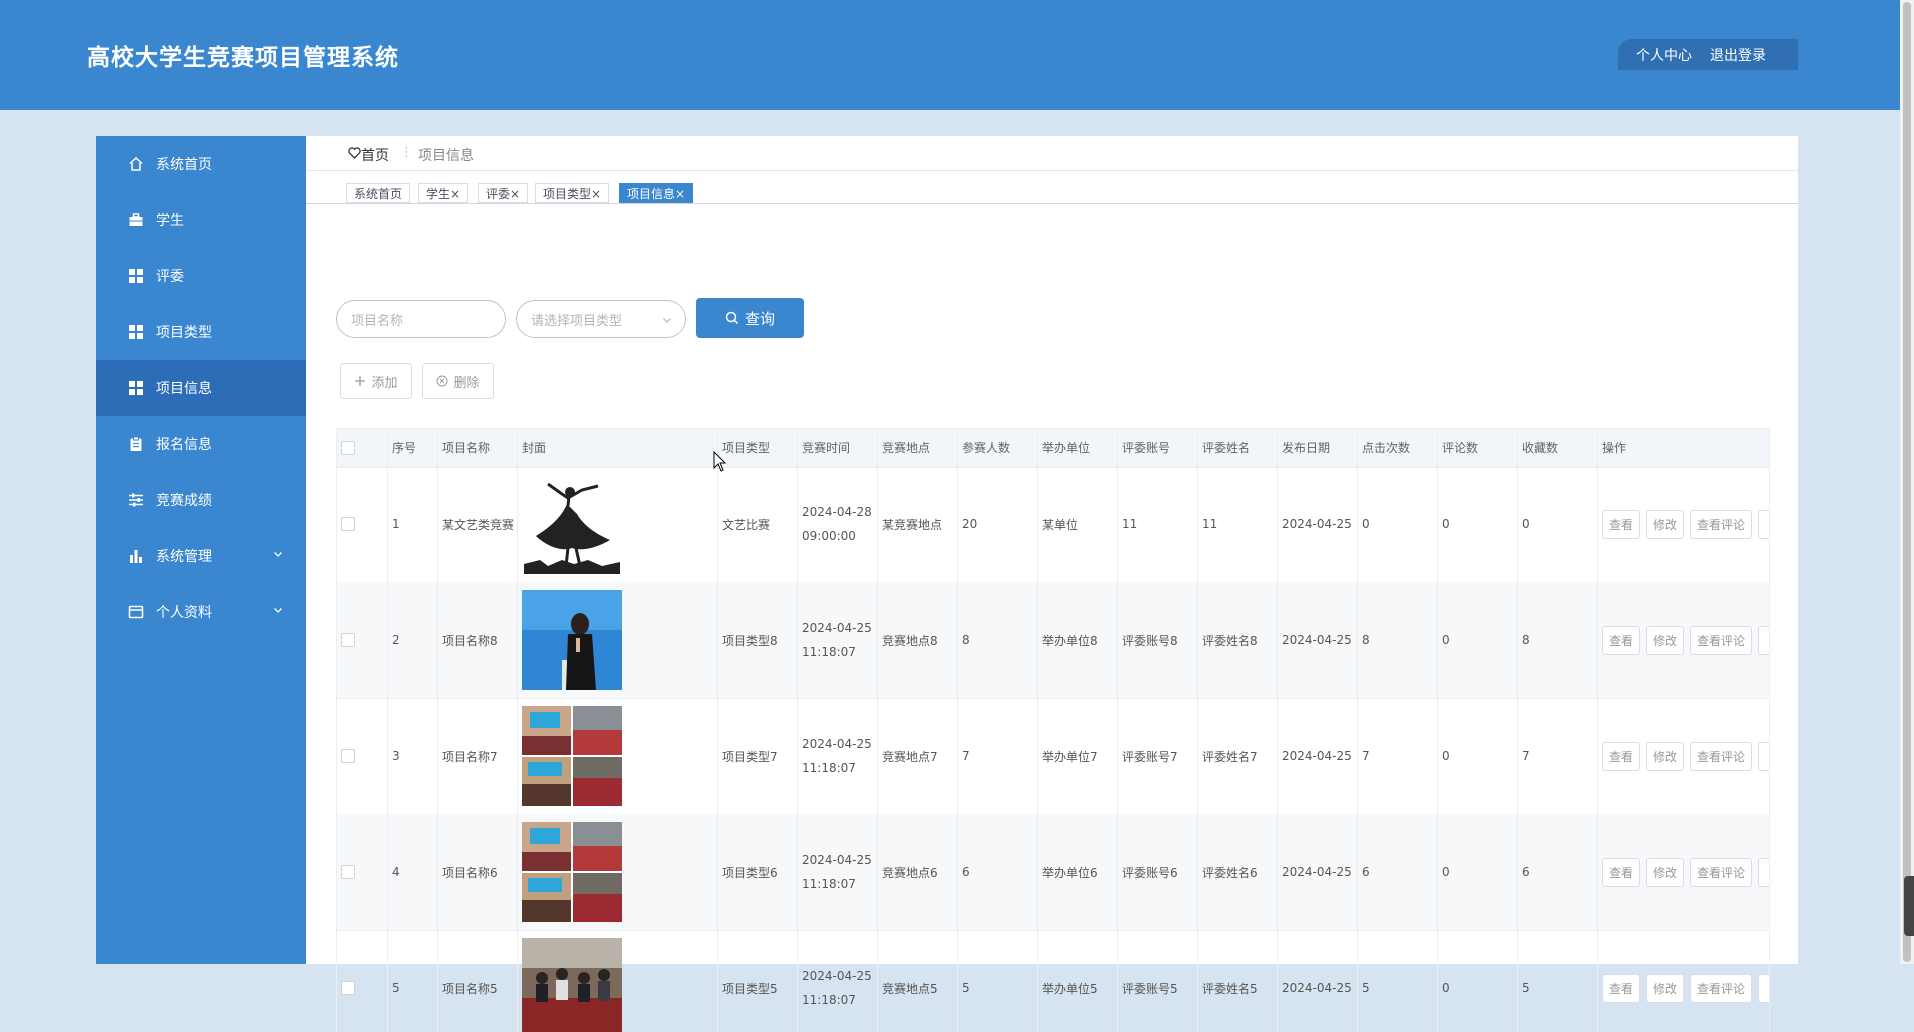 This screenshot has height=1032, width=1914. What do you see at coordinates (184, 557) in the screenshot?
I see `sidebar-item-label: 系统管理` at bounding box center [184, 557].